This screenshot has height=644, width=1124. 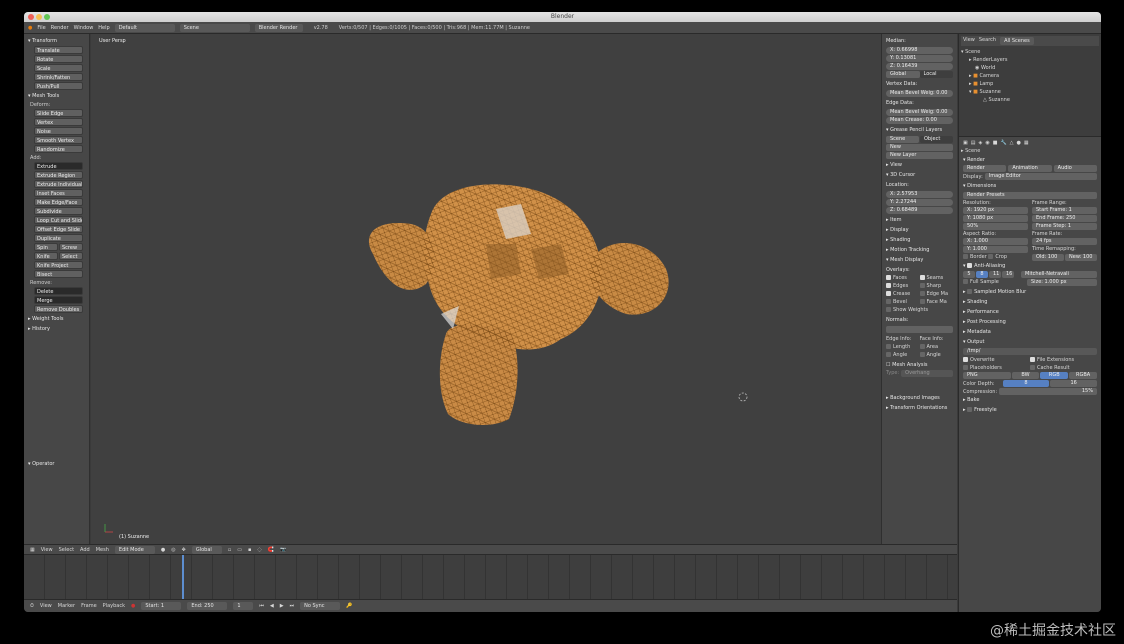 I want to click on world-context-icon: ◉, so click(x=987, y=143).